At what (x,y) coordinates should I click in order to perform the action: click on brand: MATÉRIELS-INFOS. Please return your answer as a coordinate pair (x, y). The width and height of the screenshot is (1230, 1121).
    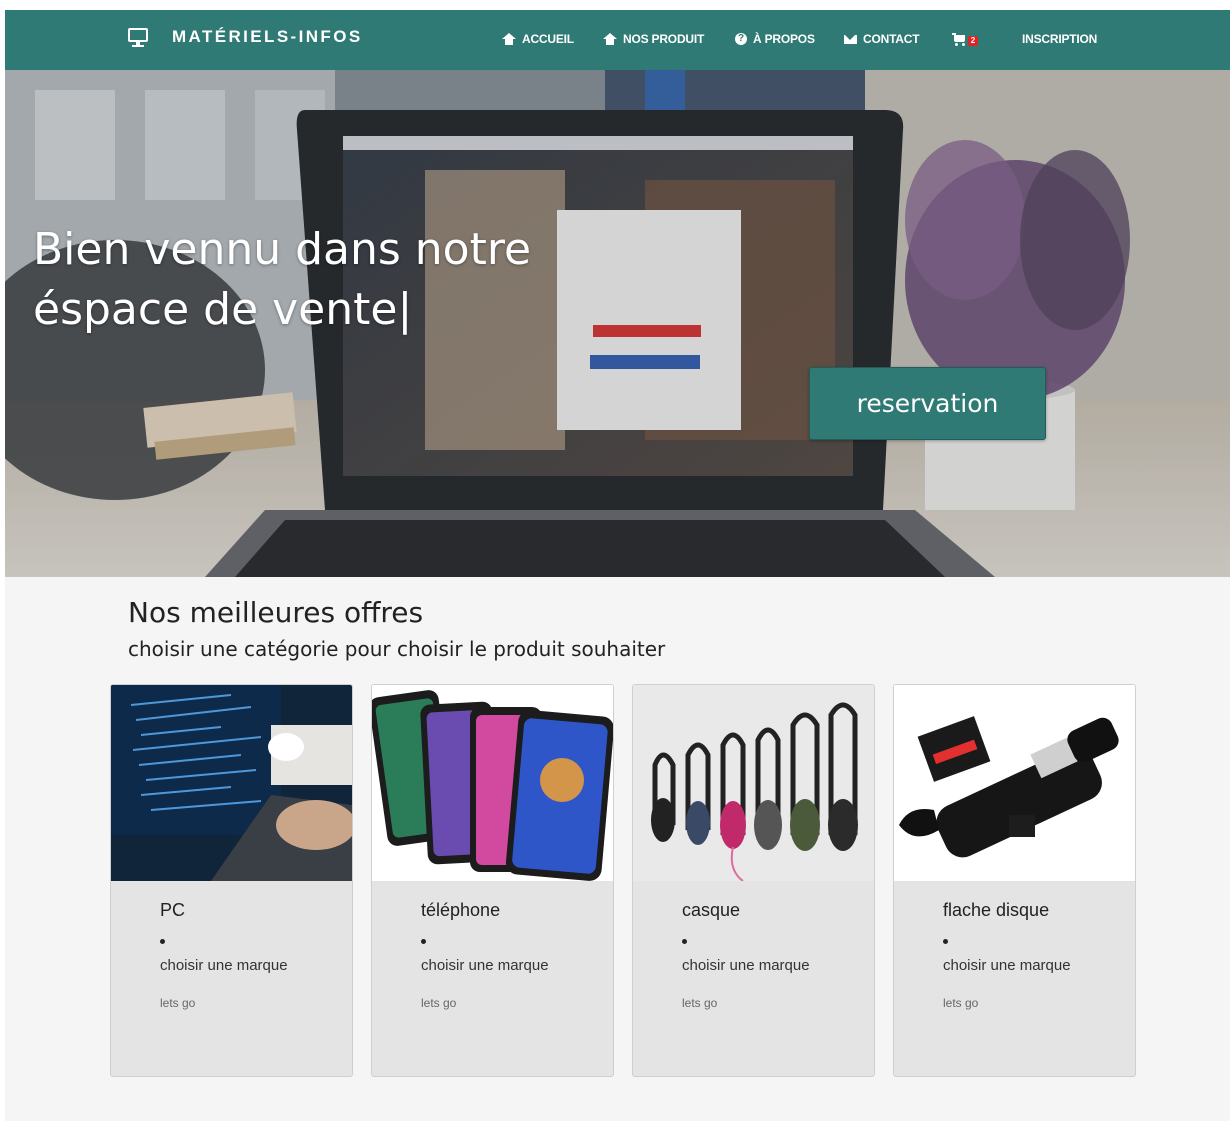
    Looking at the image, I should click on (245, 37).